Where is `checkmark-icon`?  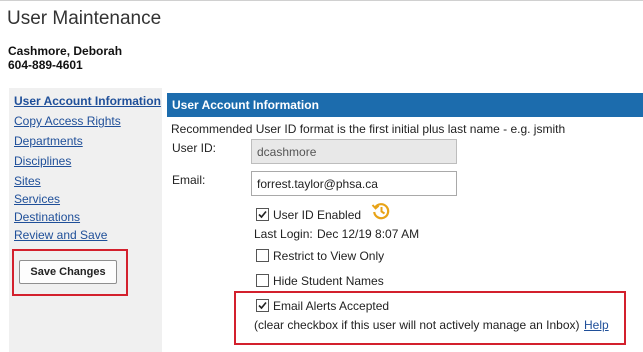
checkmark-icon is located at coordinates (262, 214).